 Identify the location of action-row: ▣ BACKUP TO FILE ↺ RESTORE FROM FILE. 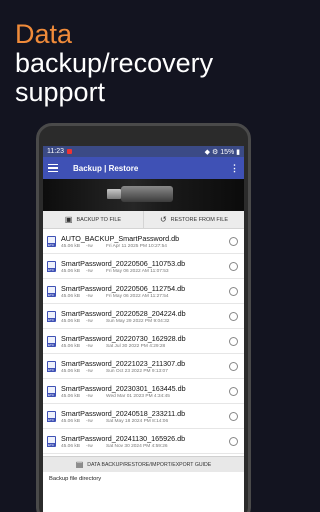
(143, 220).